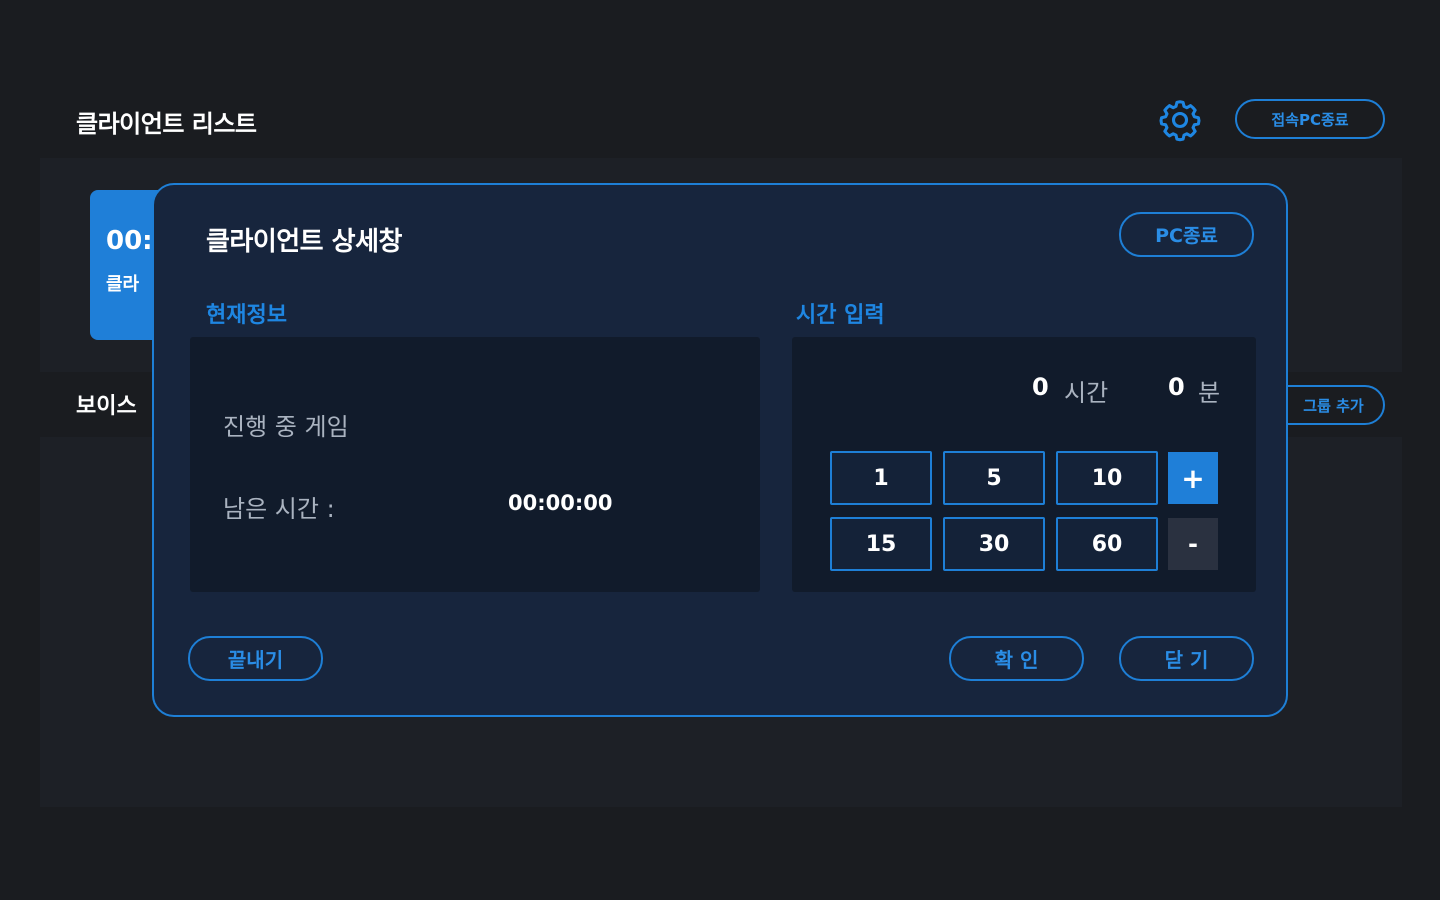  What do you see at coordinates (1186, 234) in the screenshot?
I see `pc-off-button: PC종료` at bounding box center [1186, 234].